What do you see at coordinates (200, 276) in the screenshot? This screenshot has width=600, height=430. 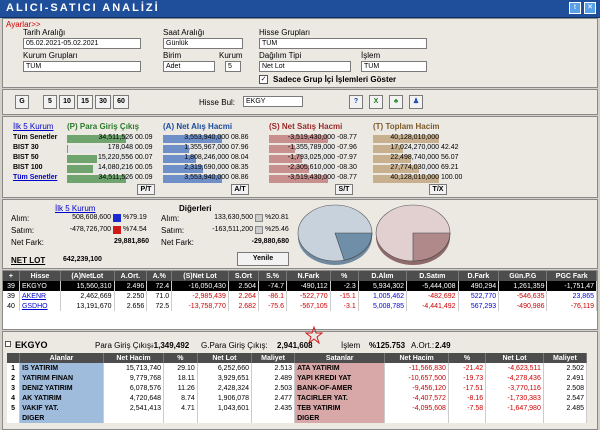 I see `grid-header-cell: (S)Net Lot` at bounding box center [200, 276].